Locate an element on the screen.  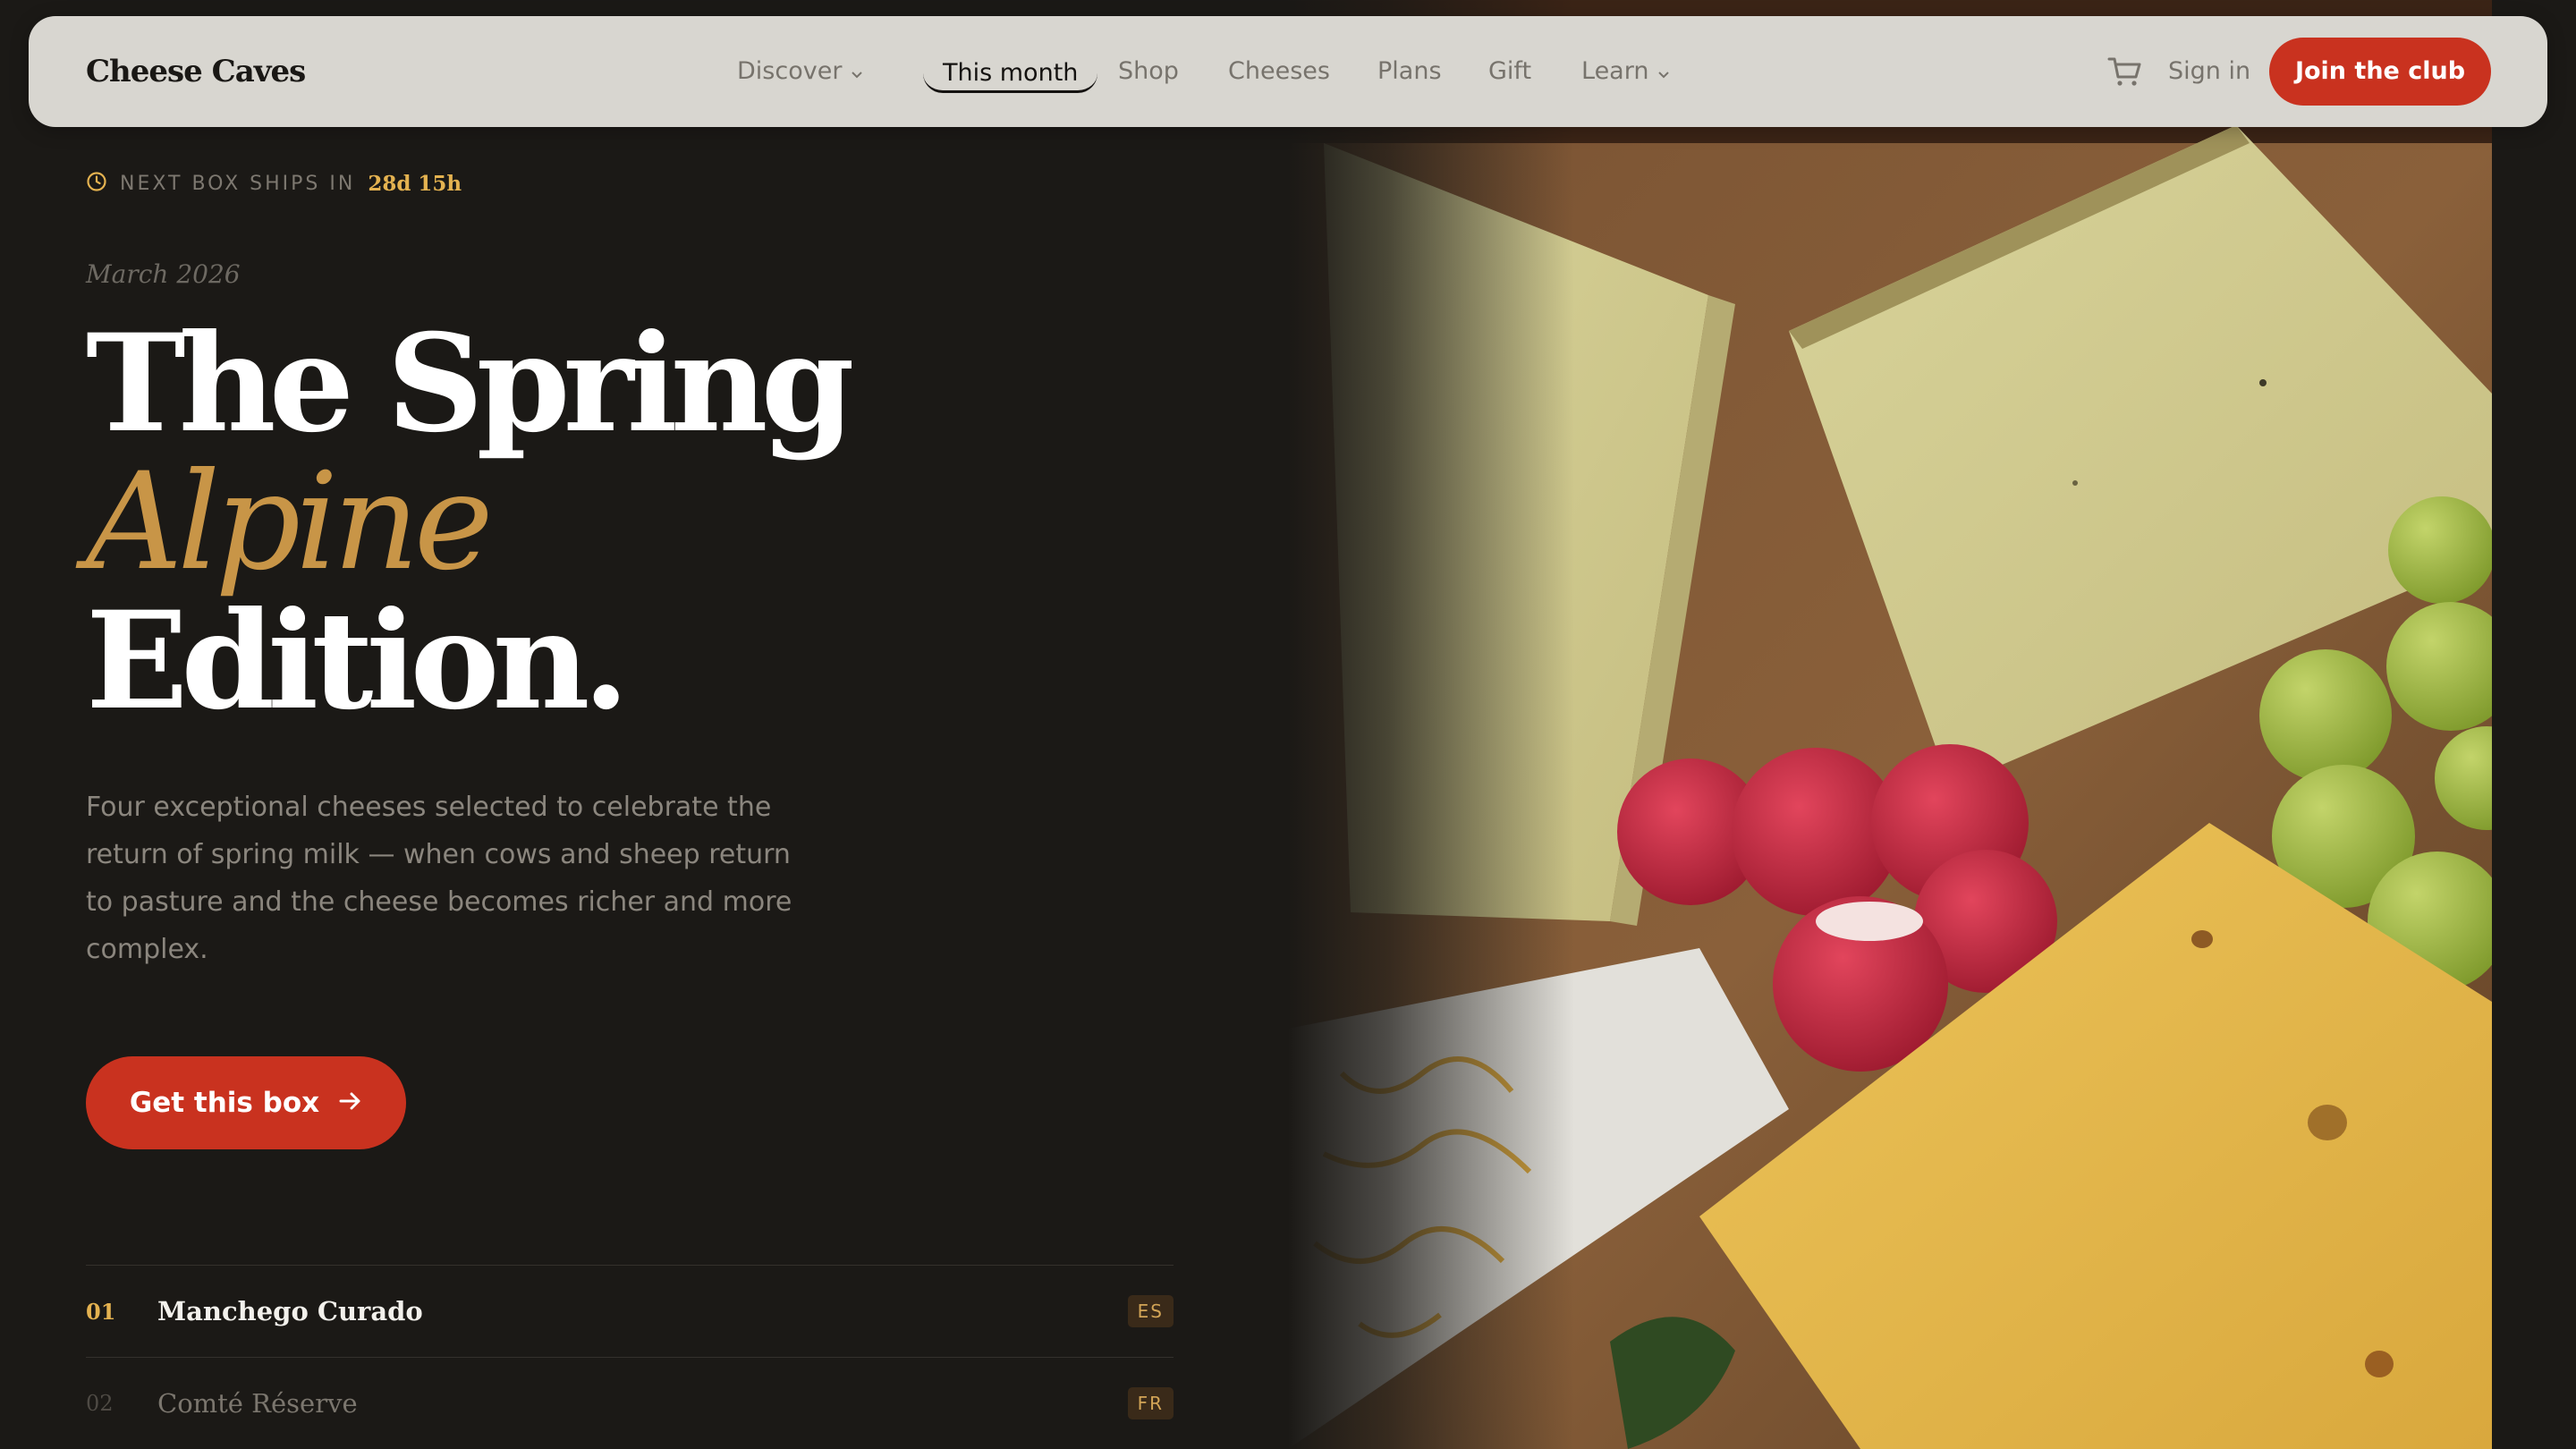
join-club-button: Join the club is located at coordinates (2380, 72).